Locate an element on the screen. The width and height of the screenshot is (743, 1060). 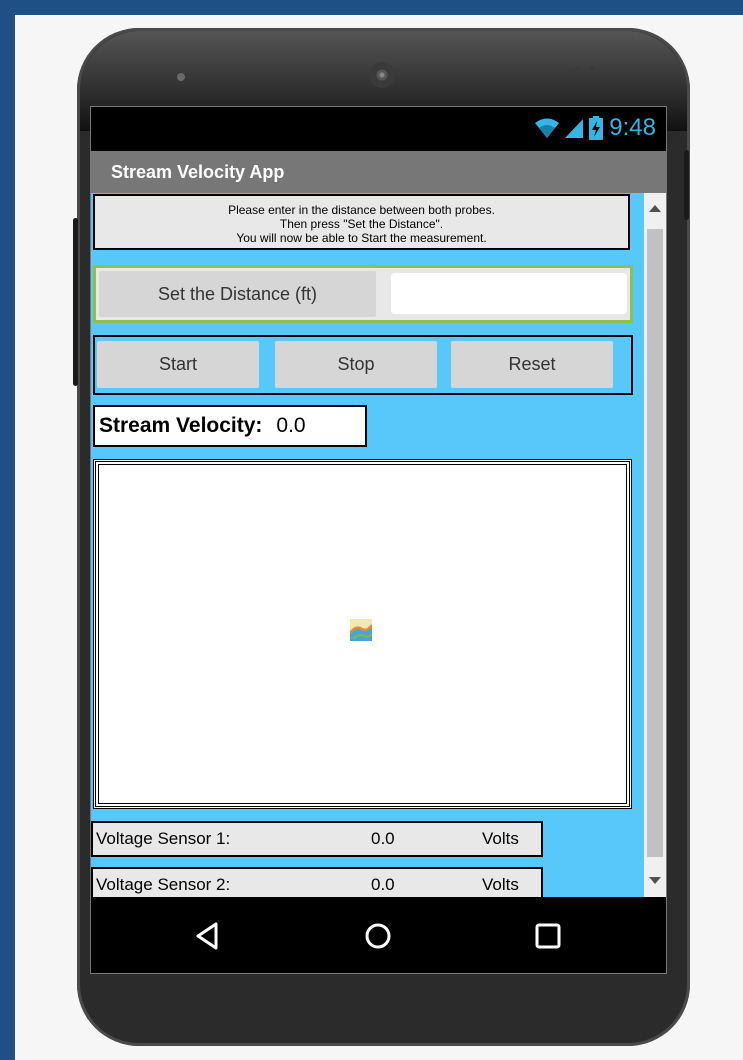
proximity-sensor is located at coordinates (578, 69).